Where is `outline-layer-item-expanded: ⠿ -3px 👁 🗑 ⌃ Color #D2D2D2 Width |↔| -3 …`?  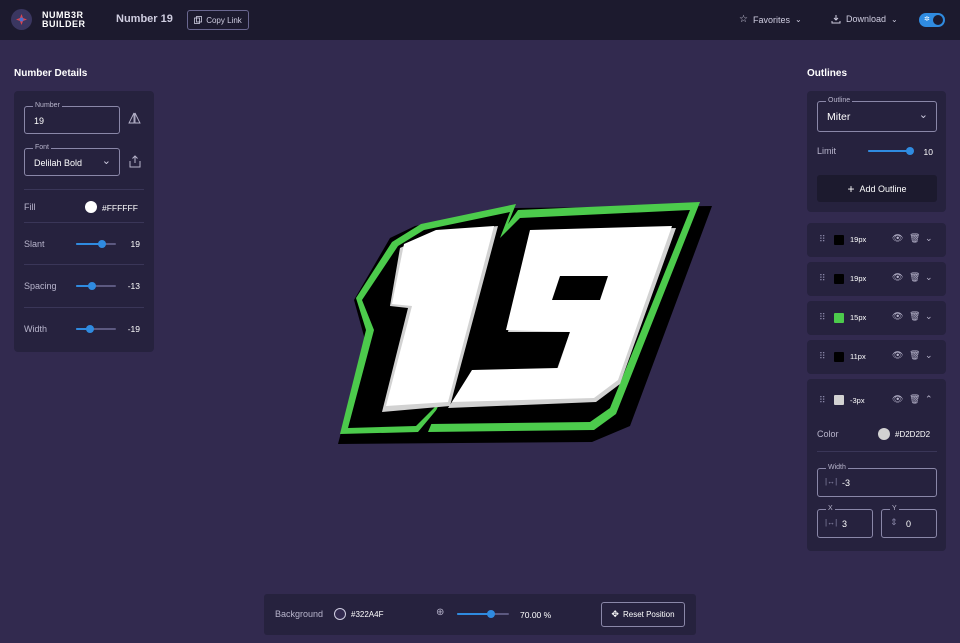 outline-layer-item-expanded: ⠿ -3px 👁 🗑 ⌃ Color #D2D2D2 Width |↔| -3 … is located at coordinates (876, 465).